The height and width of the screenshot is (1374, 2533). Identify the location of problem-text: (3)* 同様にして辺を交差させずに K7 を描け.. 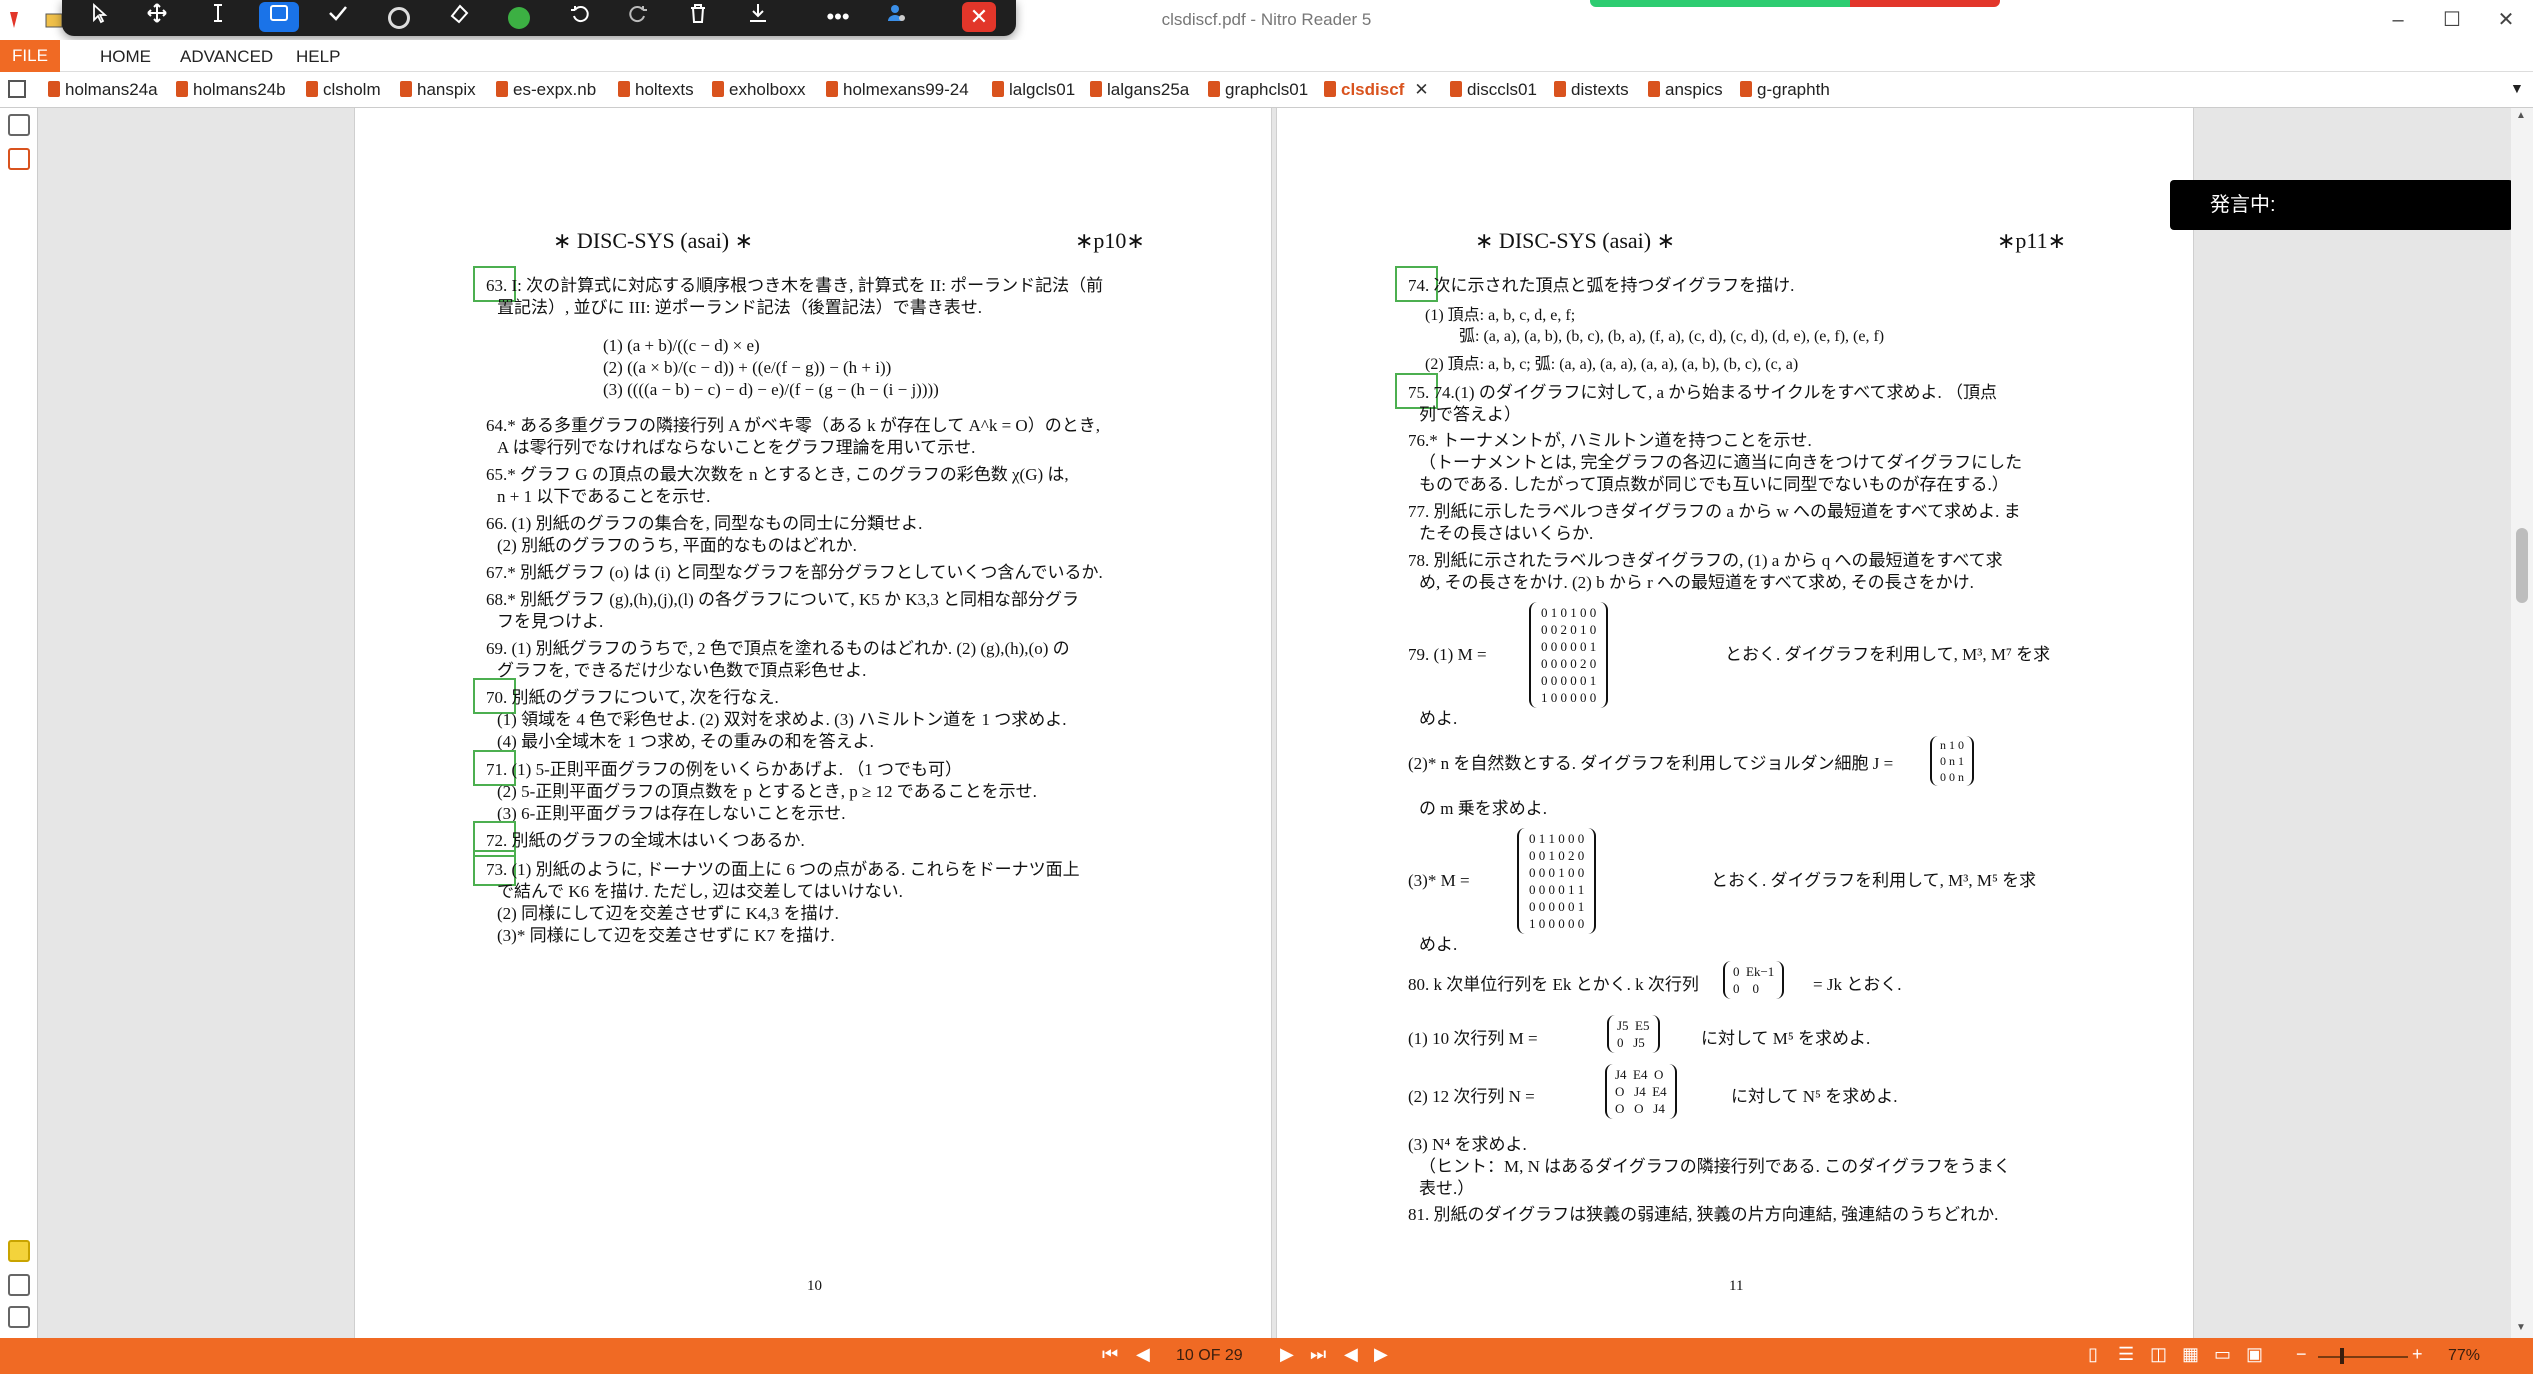
(666, 935).